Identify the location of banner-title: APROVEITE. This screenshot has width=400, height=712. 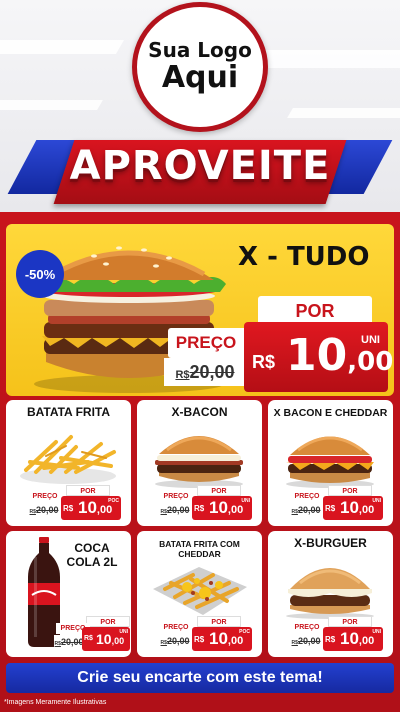
(200, 166).